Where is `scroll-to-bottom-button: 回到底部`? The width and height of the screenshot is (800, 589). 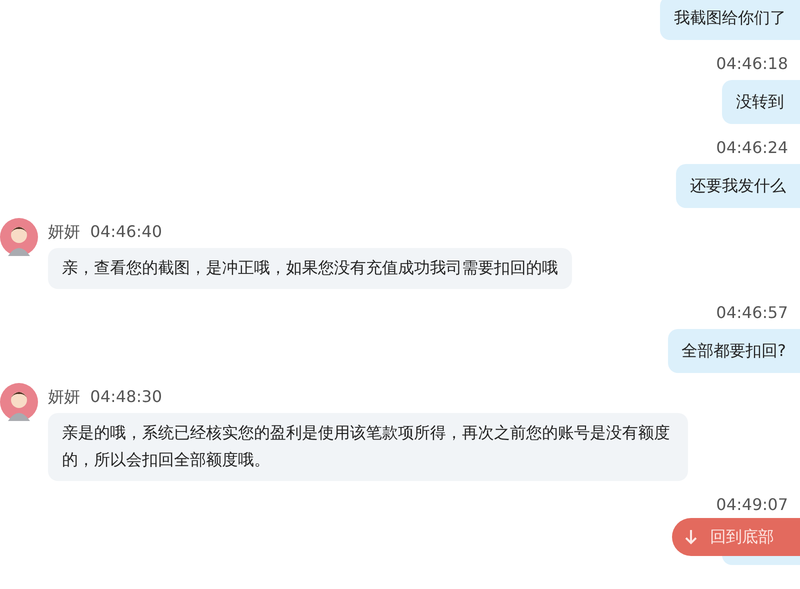
scroll-to-bottom-button: 回到底部 is located at coordinates (736, 537).